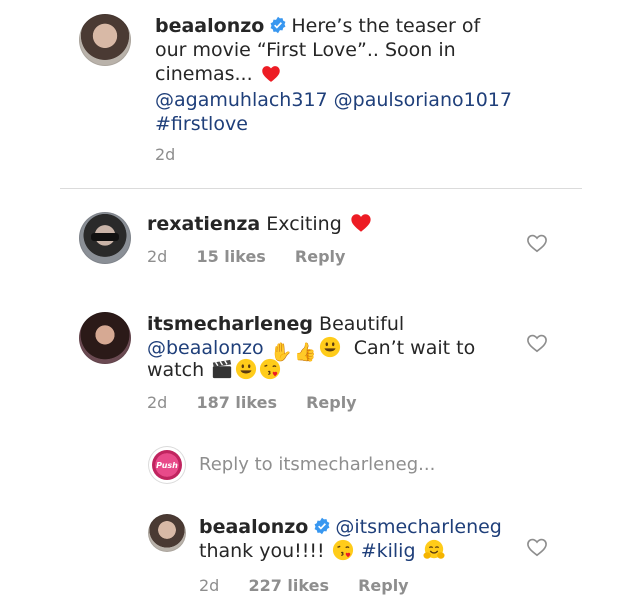 The height and width of the screenshot is (600, 640). Describe the element at coordinates (205, 348) in the screenshot. I see `mention-link: @beaalonzo` at that location.